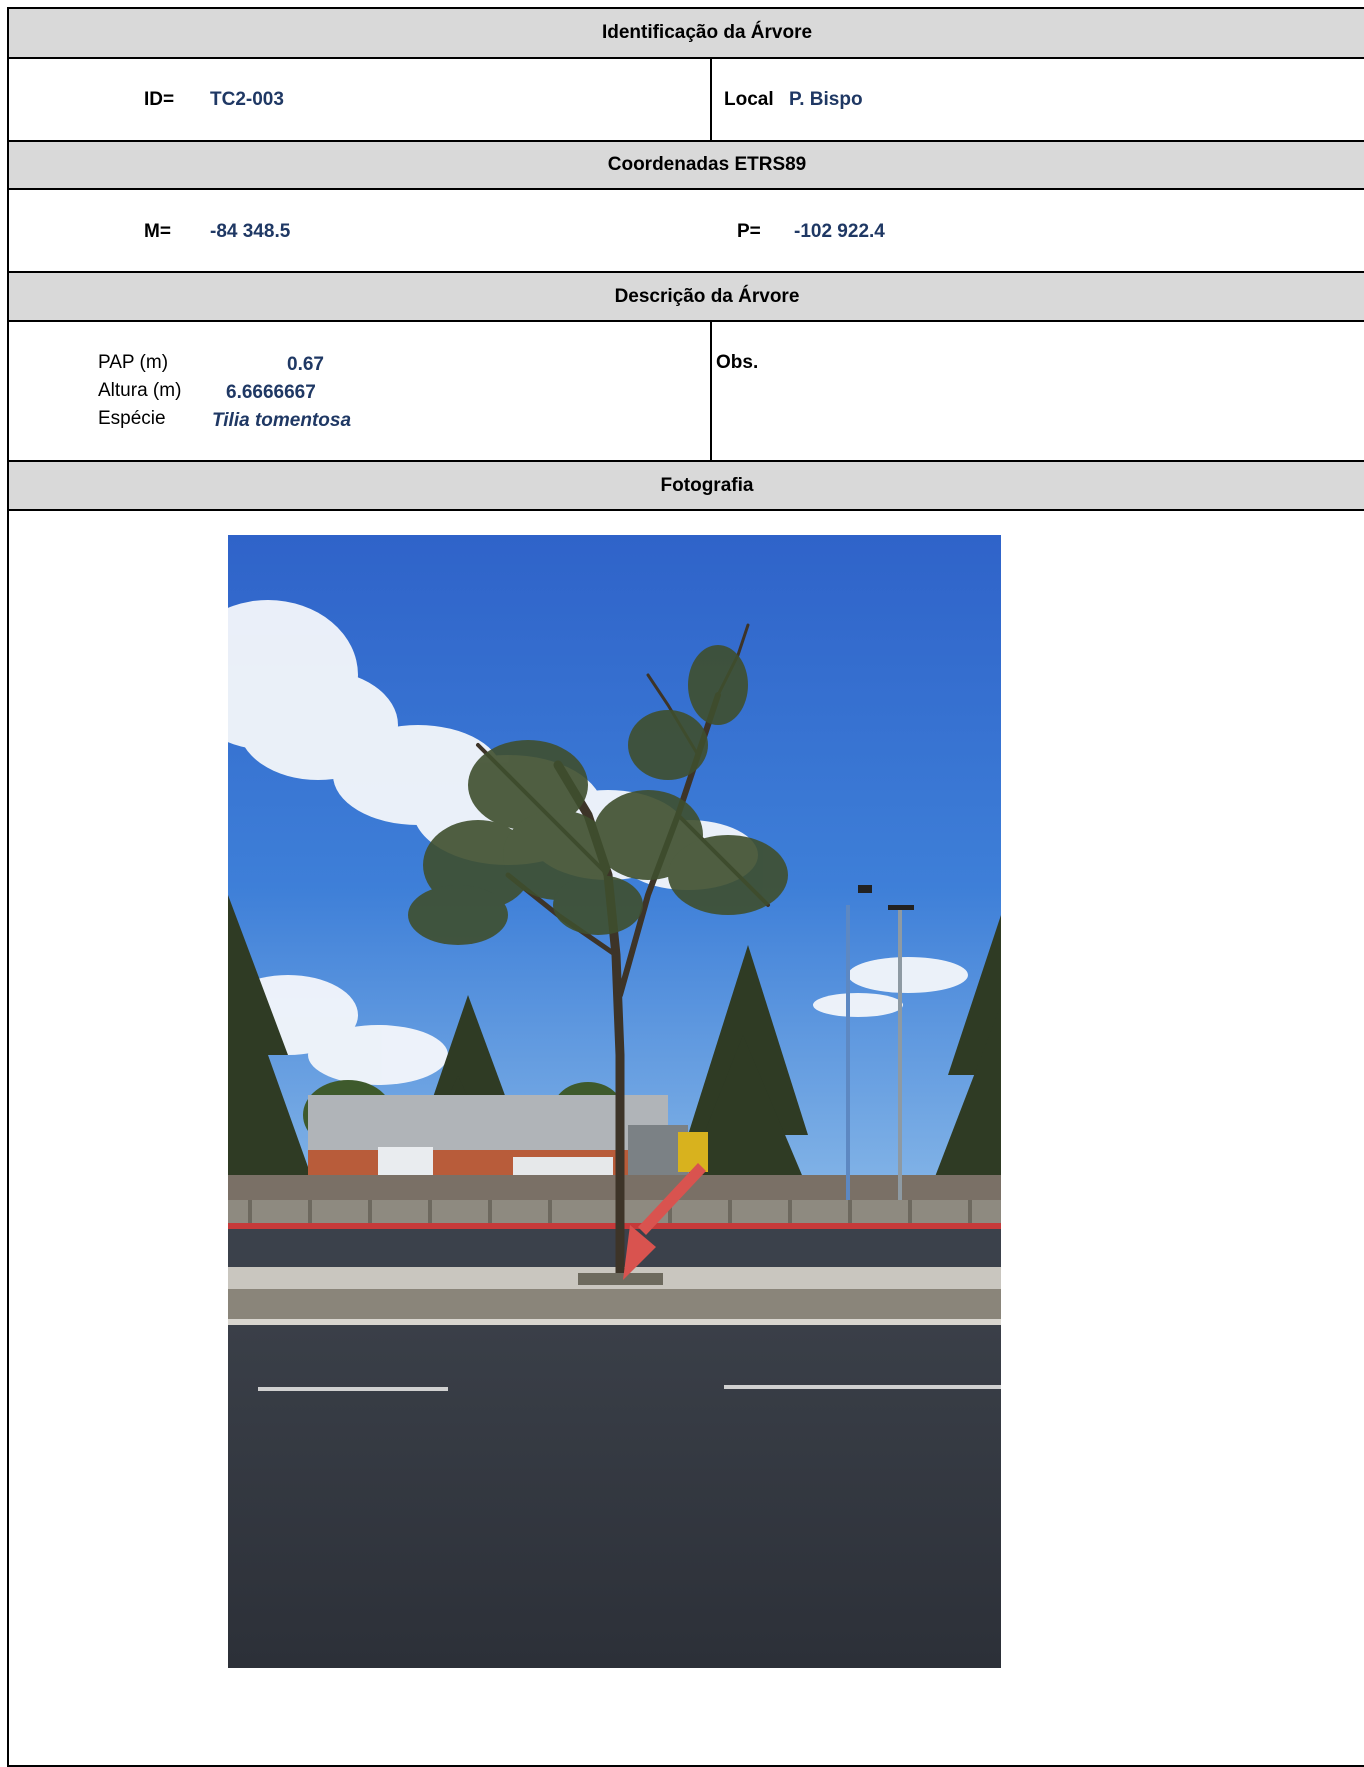  What do you see at coordinates (614, 1304) in the screenshot?
I see `median-curb` at bounding box center [614, 1304].